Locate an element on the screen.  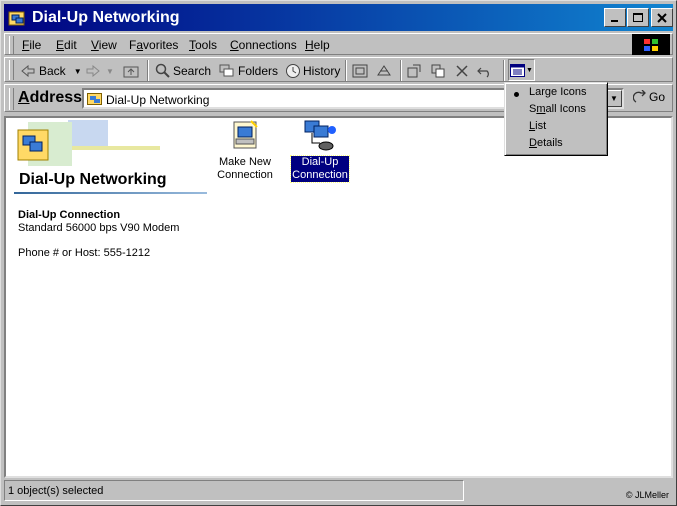
back-label: Back is located at coordinates (52, 71).